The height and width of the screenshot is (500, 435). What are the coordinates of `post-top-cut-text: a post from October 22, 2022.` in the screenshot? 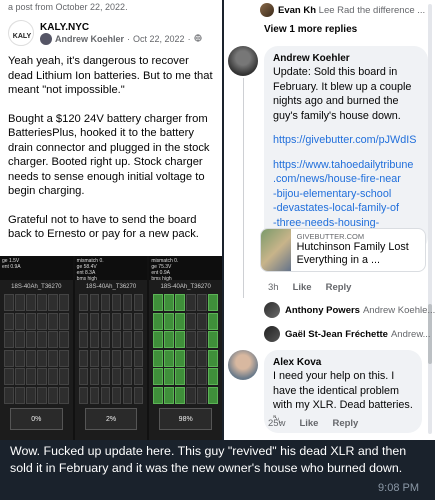 It's located at (68, 7).